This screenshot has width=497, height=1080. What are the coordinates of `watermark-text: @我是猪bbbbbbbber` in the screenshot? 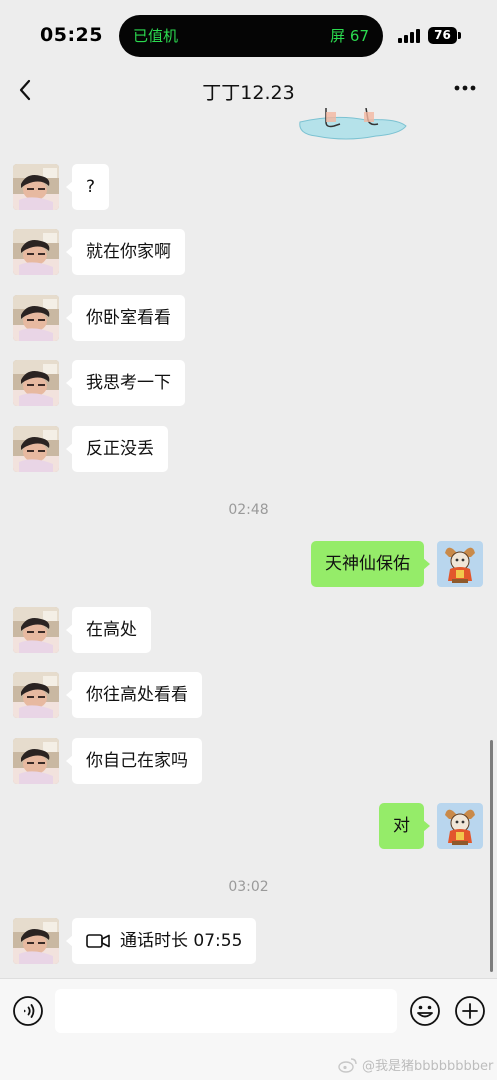 It's located at (428, 1066).